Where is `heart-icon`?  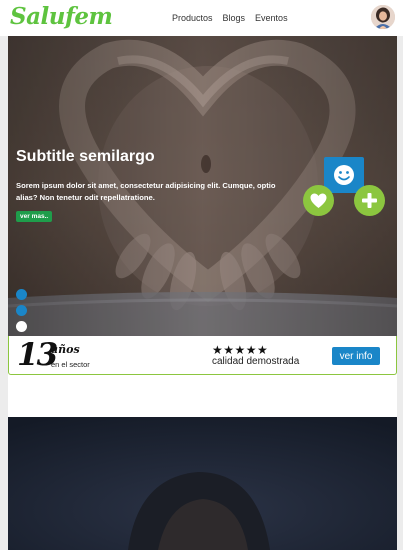 heart-icon is located at coordinates (318, 200).